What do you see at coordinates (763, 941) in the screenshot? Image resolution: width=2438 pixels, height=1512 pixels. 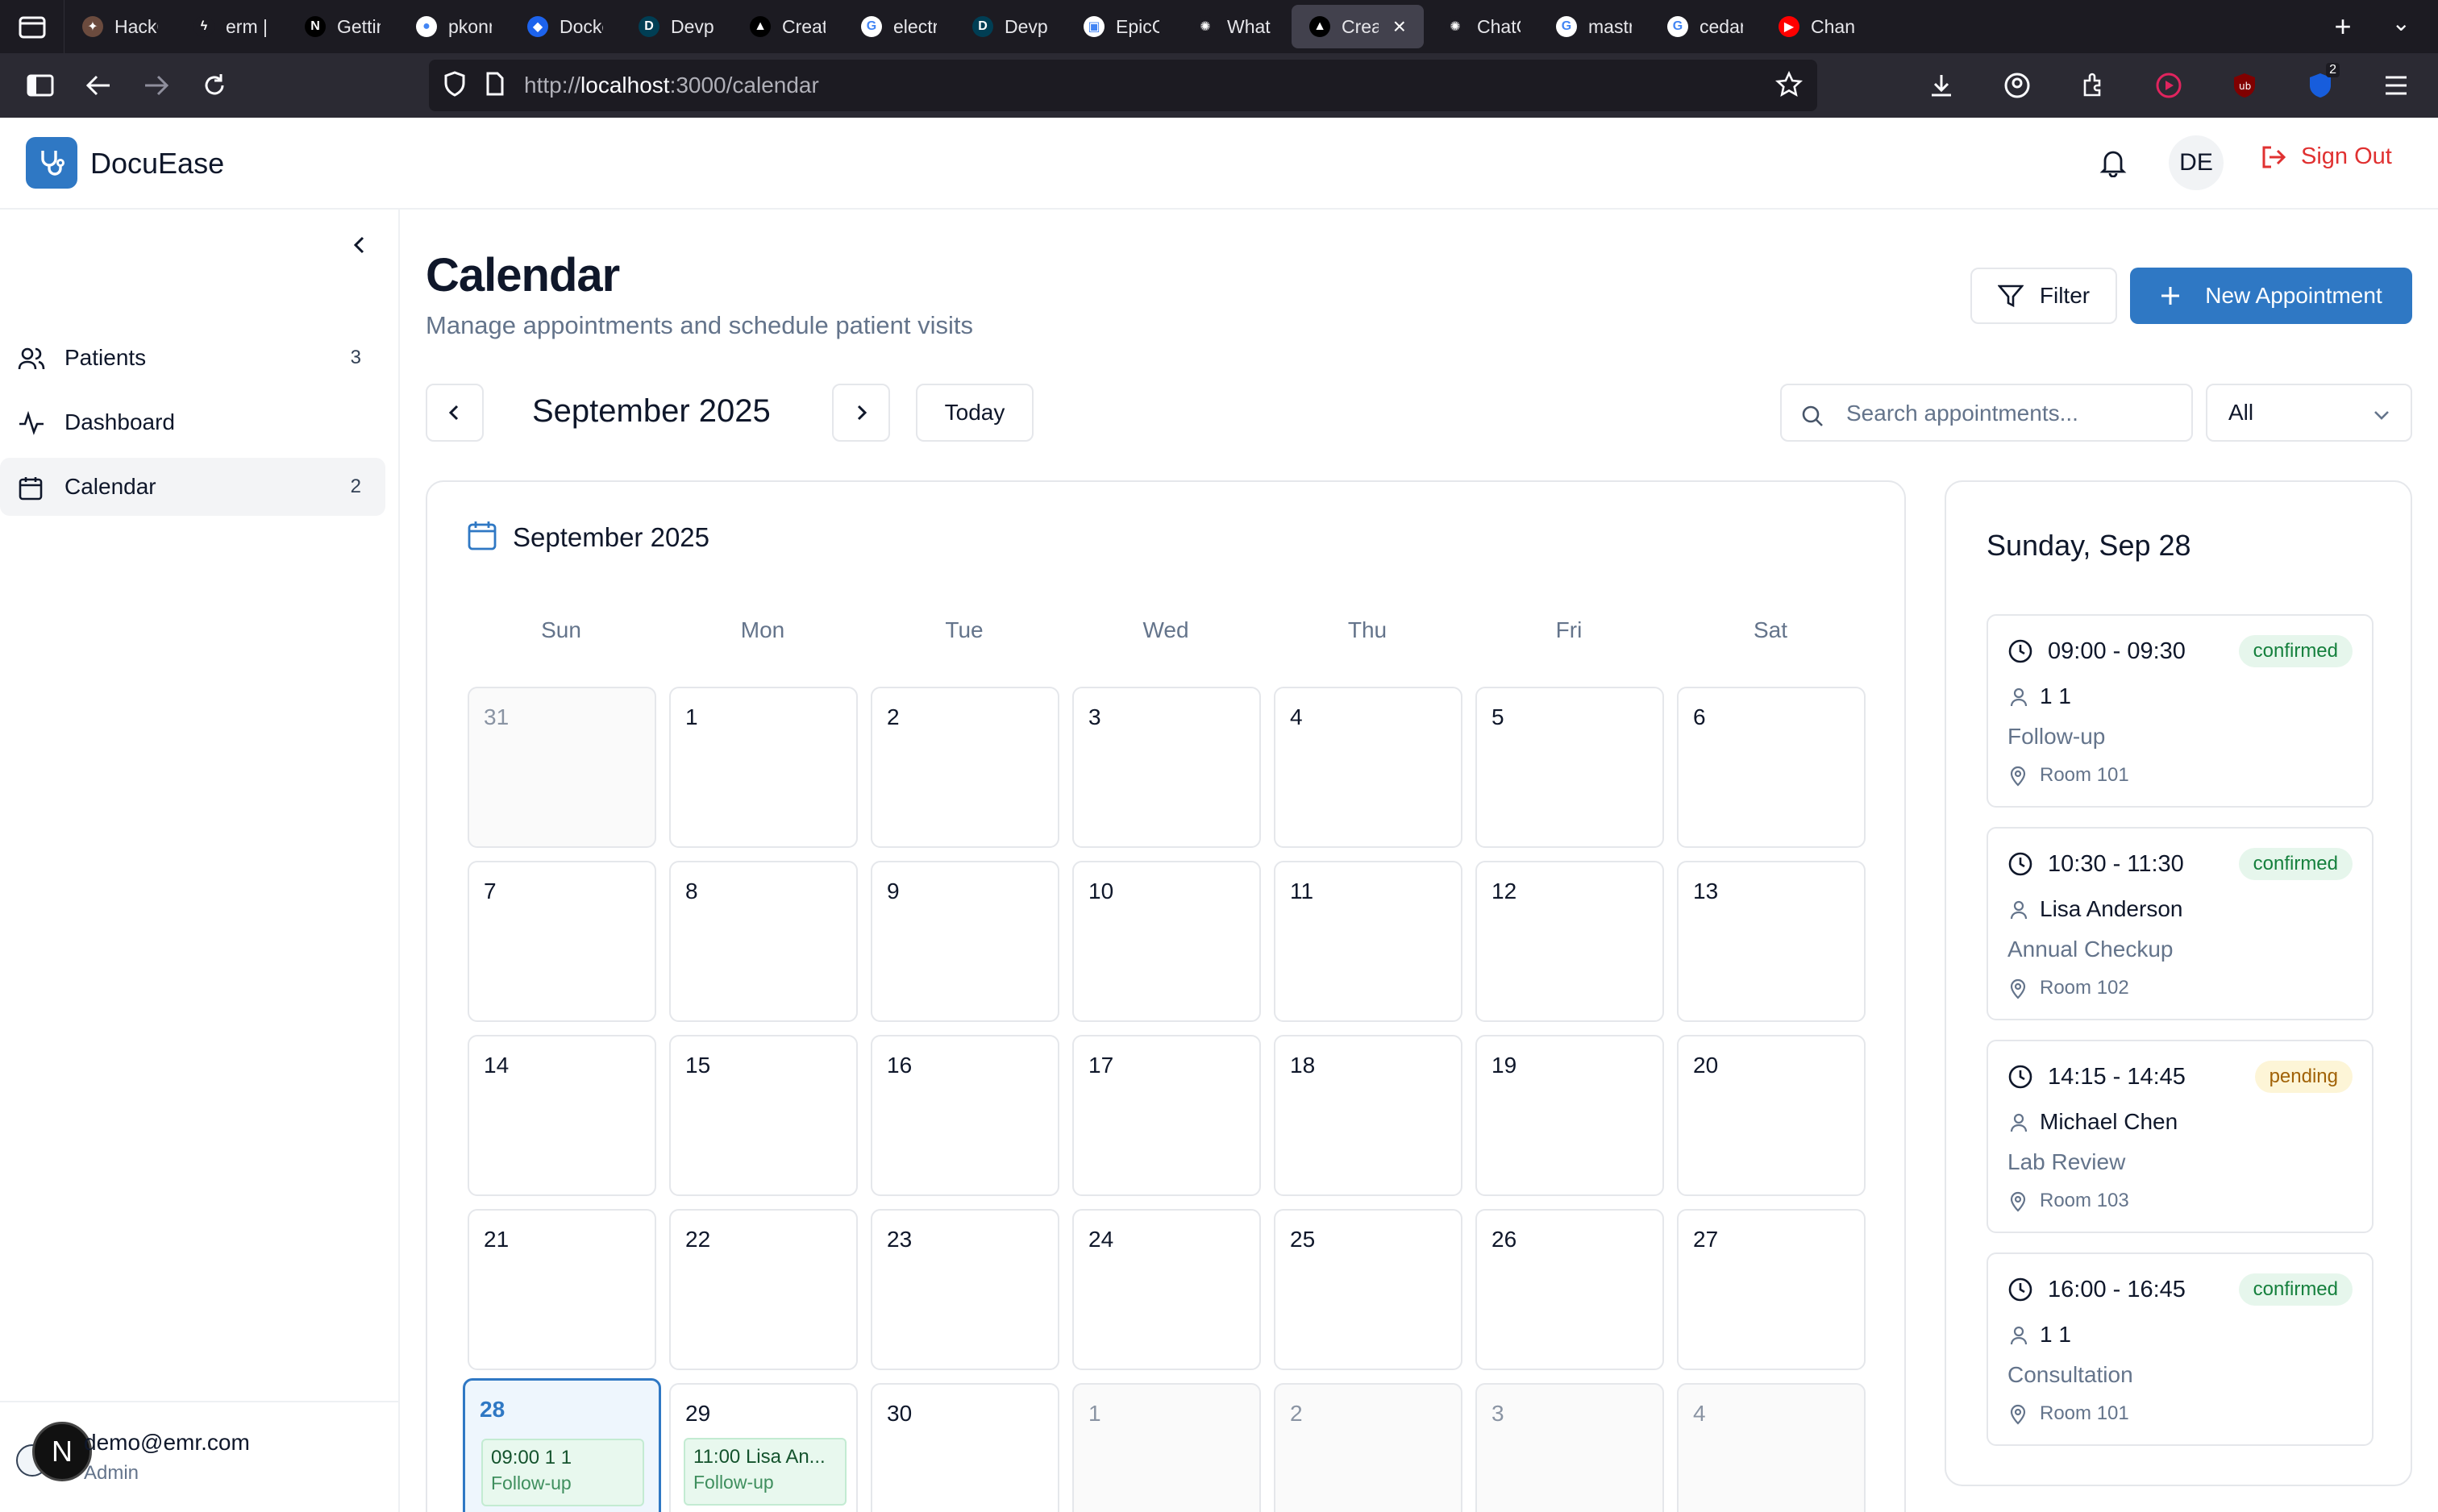 I see `calendar-day: 8` at bounding box center [763, 941].